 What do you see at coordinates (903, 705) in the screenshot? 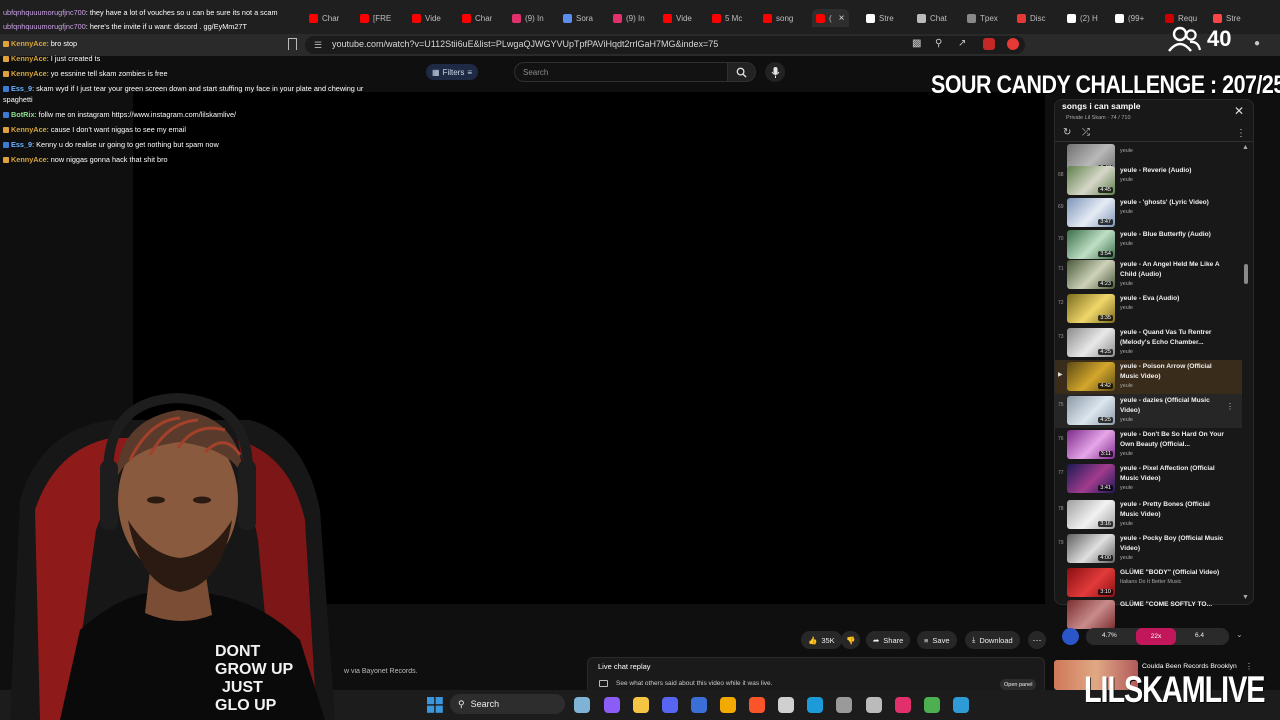
I see `instagram-icon` at bounding box center [903, 705].